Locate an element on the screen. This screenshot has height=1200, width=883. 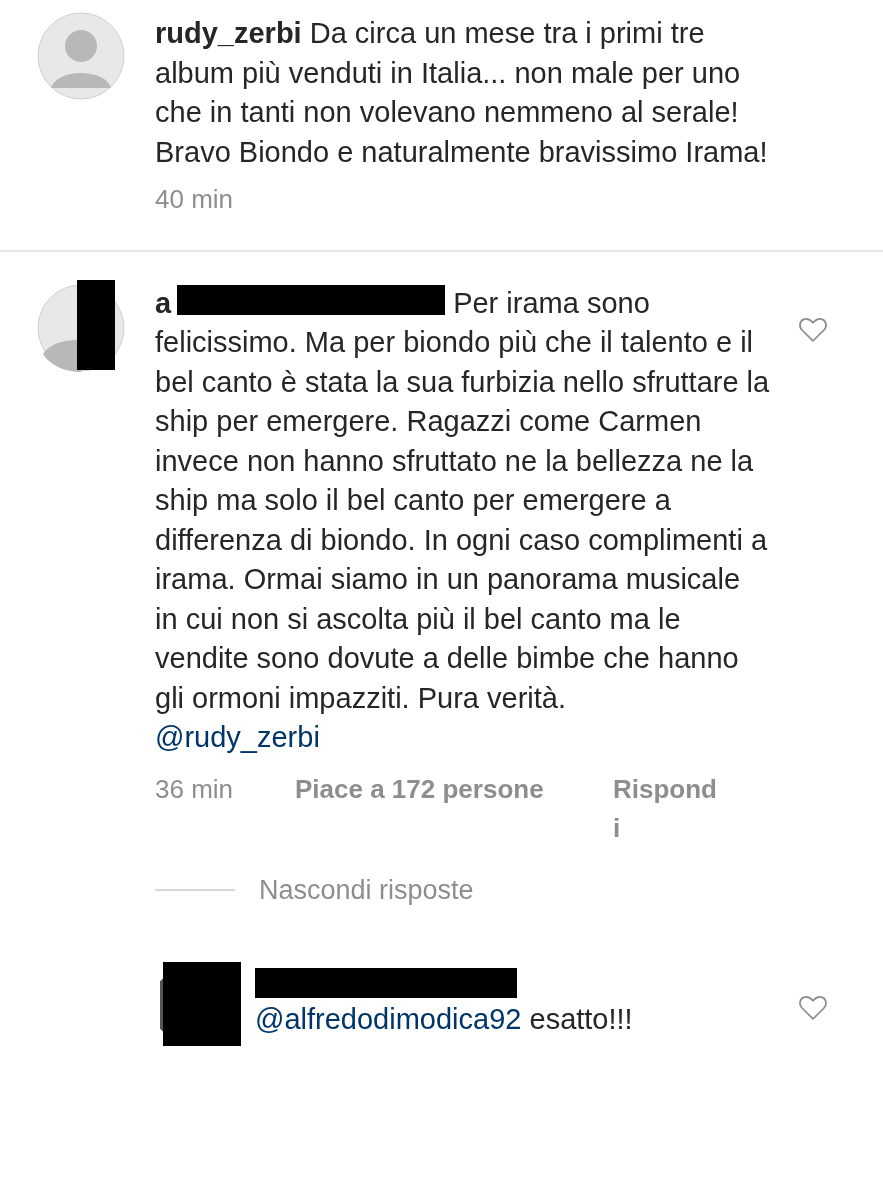
reply-text: esatto!!! is located at coordinates (581, 1019).